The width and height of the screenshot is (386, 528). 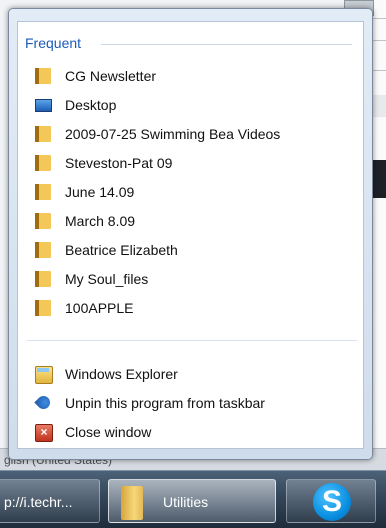 What do you see at coordinates (192, 221) in the screenshot?
I see `jump-item-march: March 8.09` at bounding box center [192, 221].